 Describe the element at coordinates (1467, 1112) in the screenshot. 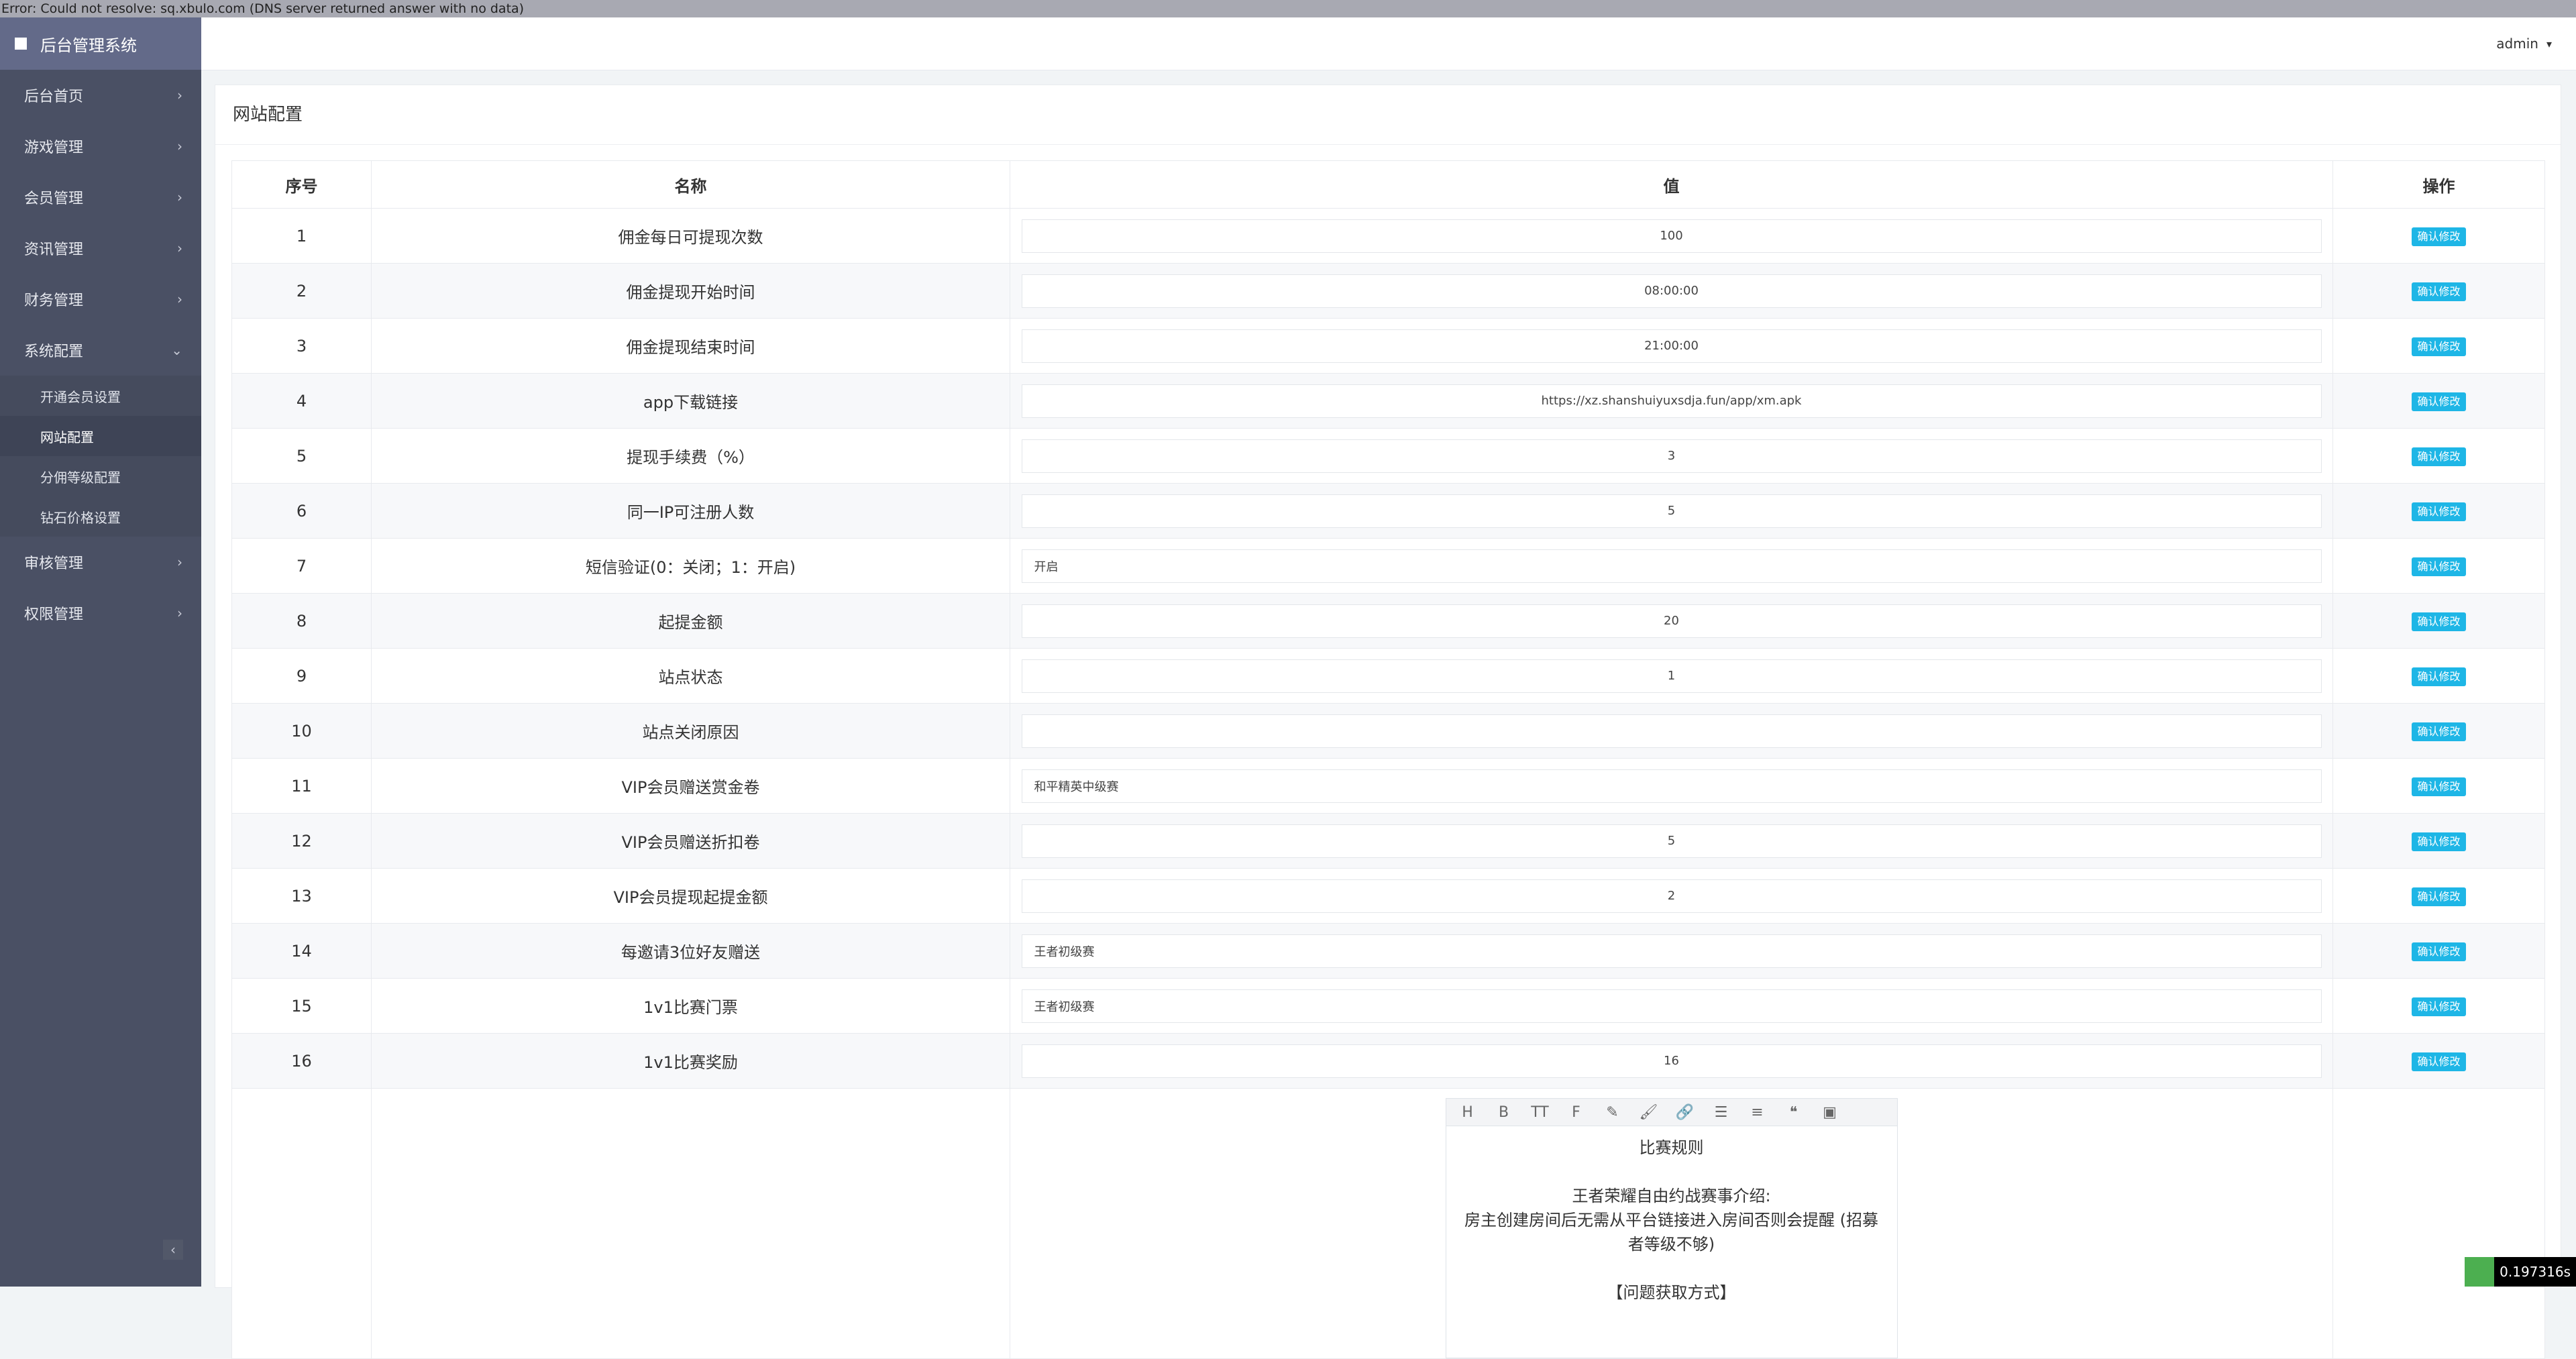

I see `heading-icon: H` at that location.